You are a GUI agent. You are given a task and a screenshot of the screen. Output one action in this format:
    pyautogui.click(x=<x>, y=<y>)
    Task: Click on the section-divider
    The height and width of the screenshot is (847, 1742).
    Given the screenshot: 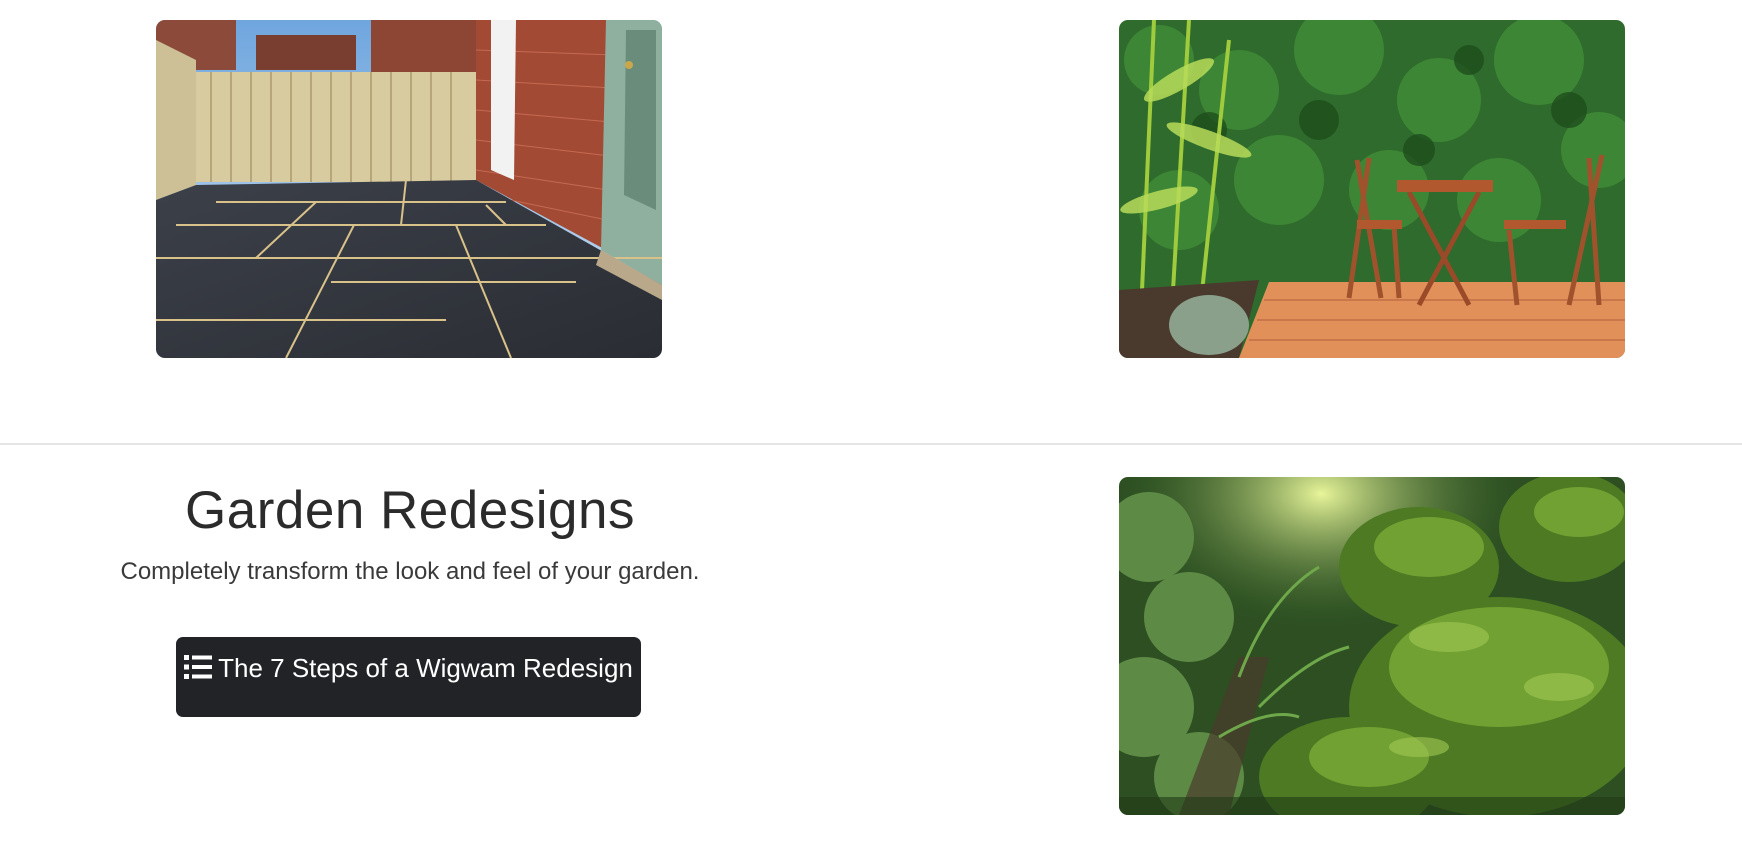 What is the action you would take?
    pyautogui.click(x=871, y=444)
    